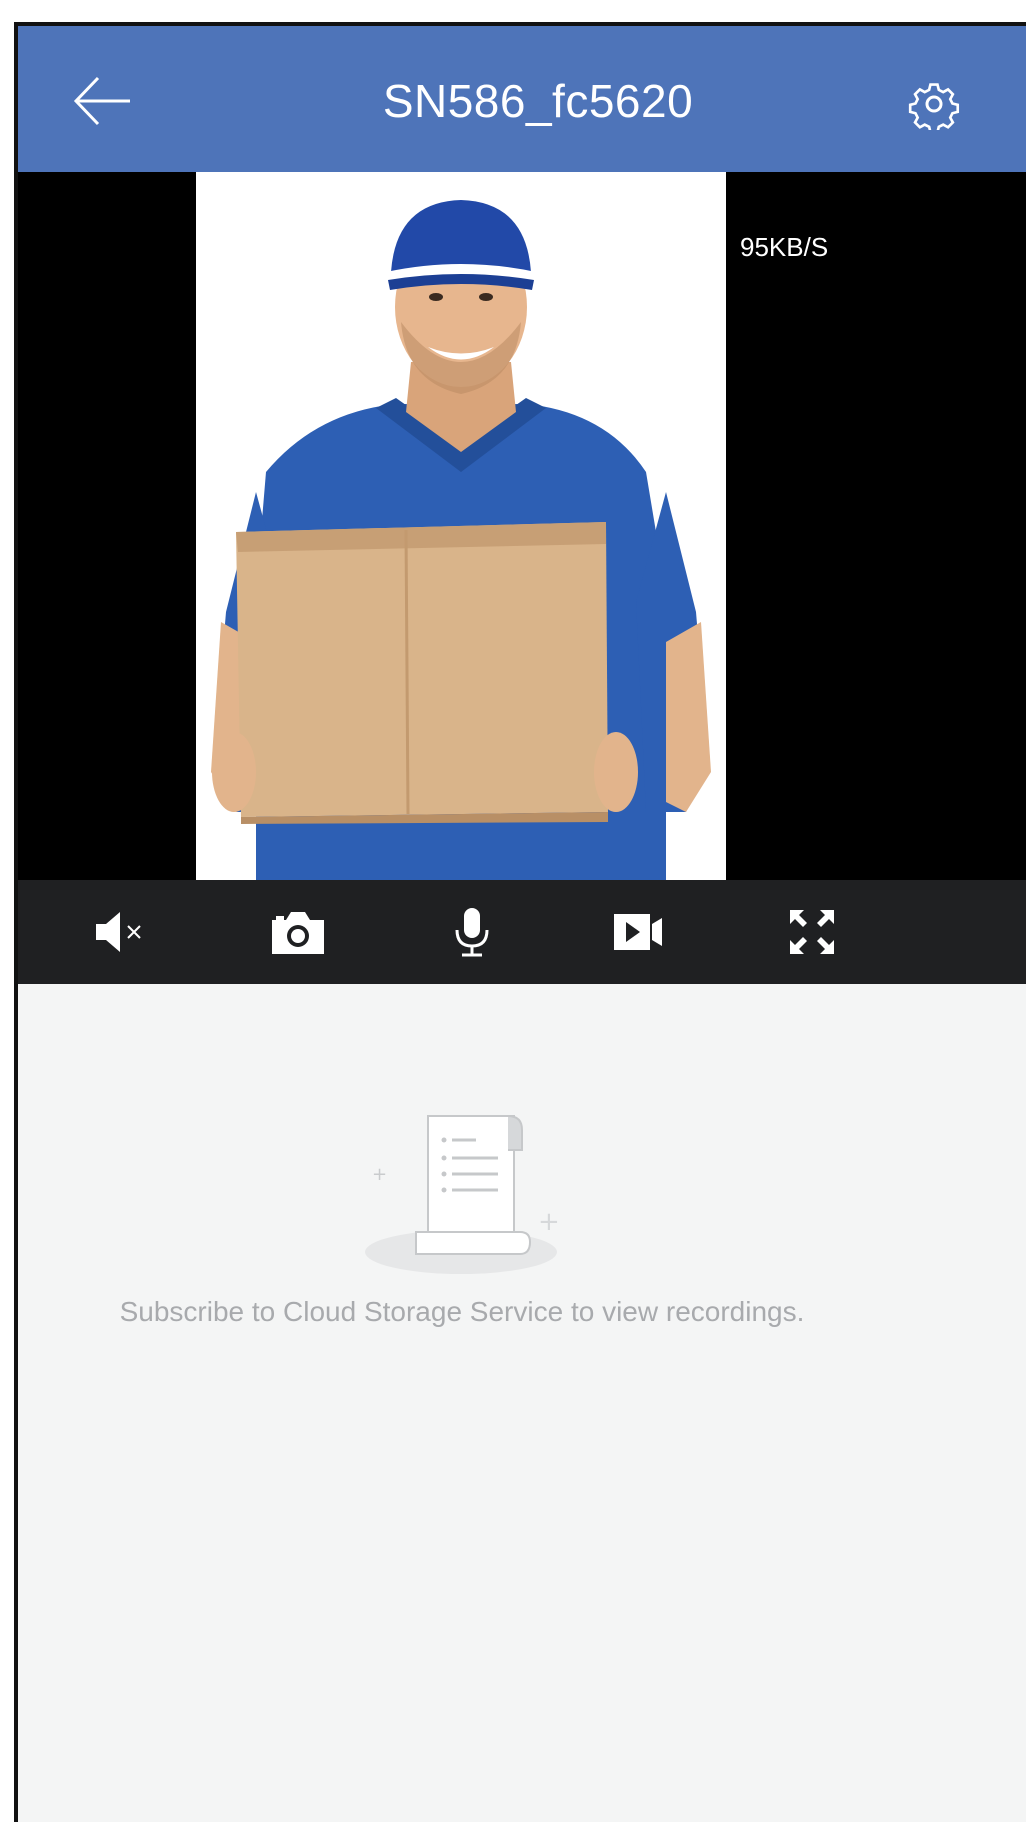 The image size is (1026, 1822). I want to click on record-button, so click(638, 932).